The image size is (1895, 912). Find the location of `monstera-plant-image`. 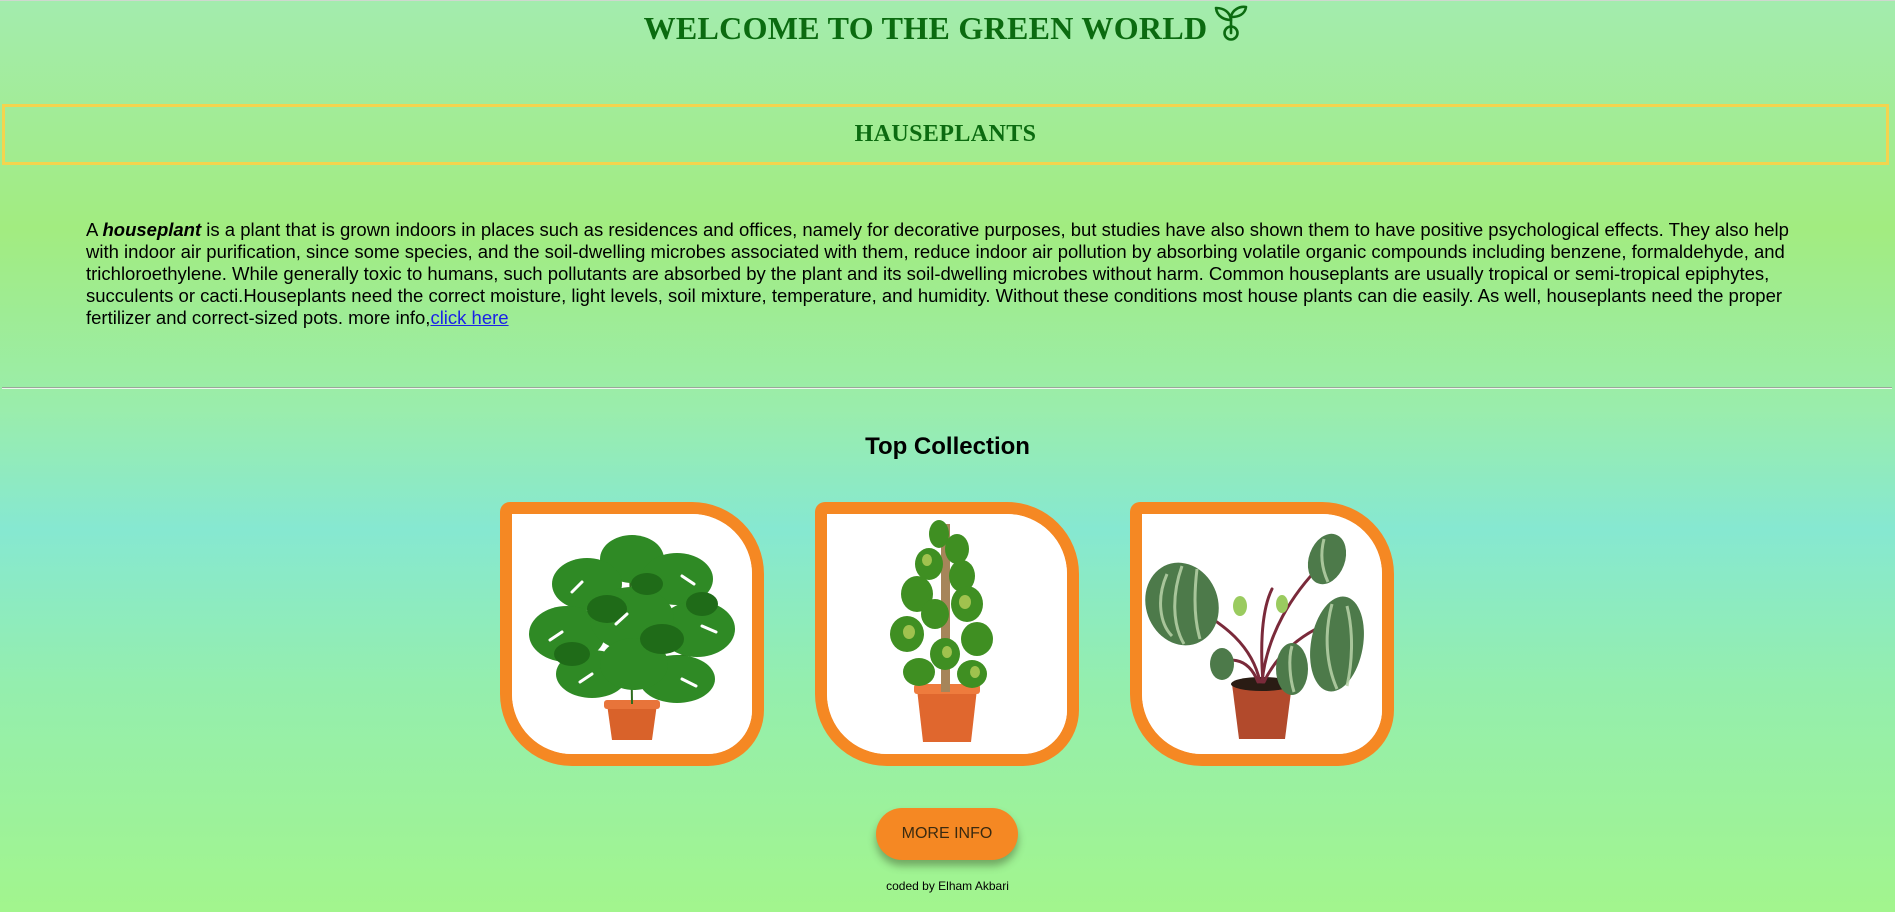

monstera-plant-image is located at coordinates (632, 634).